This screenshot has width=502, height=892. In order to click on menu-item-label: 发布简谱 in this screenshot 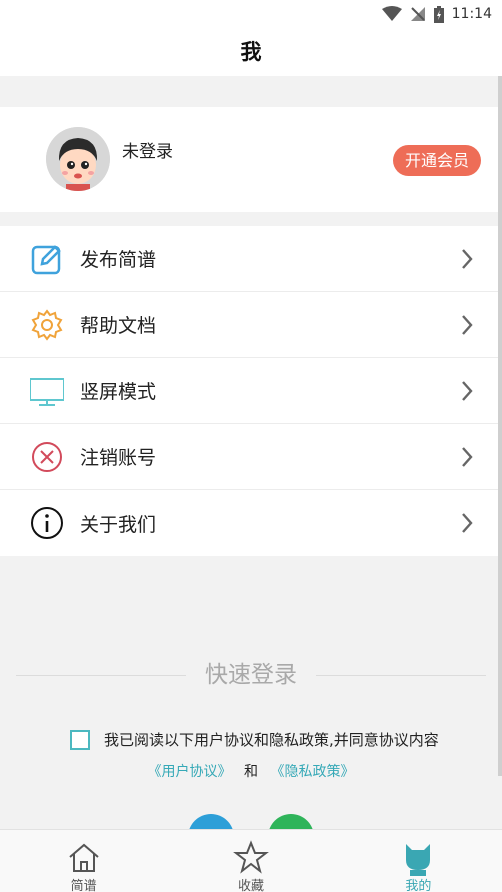, I will do `click(118, 260)`.